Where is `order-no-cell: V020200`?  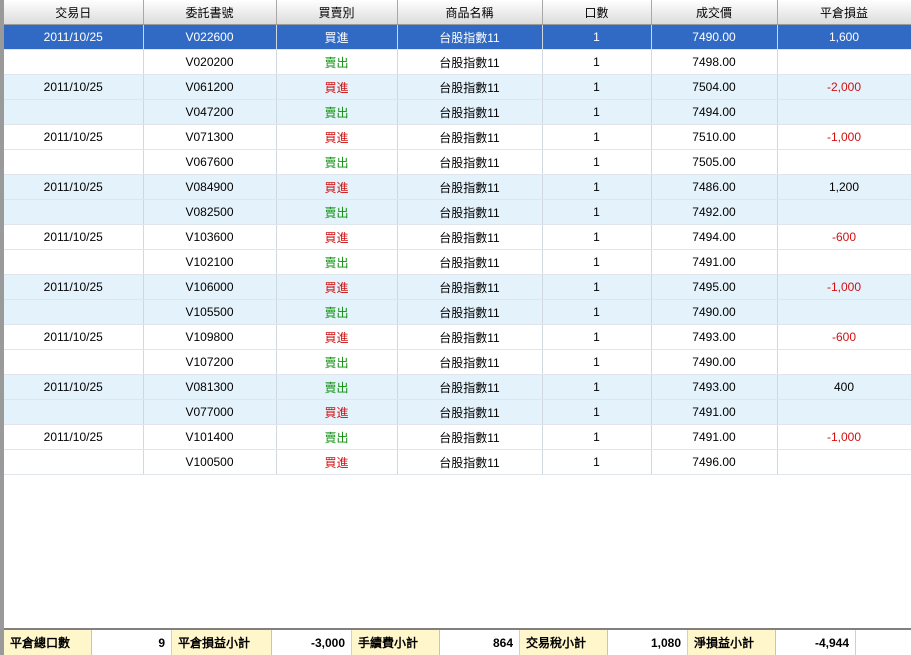
order-no-cell: V020200 is located at coordinates (210, 62).